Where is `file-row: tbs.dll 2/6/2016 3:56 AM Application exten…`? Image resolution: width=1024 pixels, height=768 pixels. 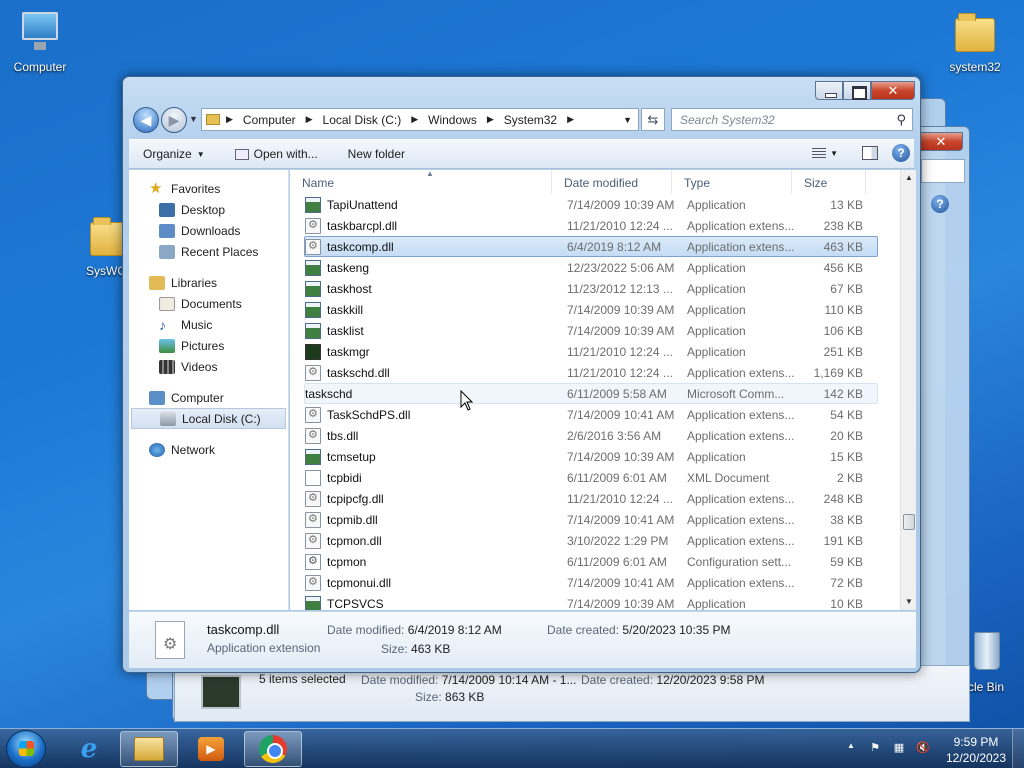
file-row: tbs.dll 2/6/2016 3:56 AM Application exten… is located at coordinates (591, 435).